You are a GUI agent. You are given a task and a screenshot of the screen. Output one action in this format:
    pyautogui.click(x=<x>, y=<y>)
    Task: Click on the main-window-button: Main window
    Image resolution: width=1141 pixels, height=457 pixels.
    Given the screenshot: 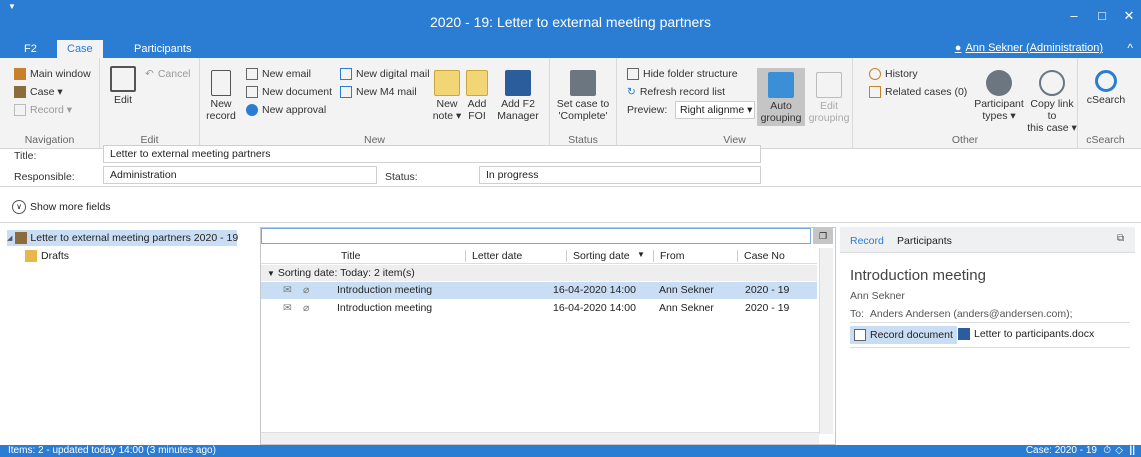 What is the action you would take?
    pyautogui.click(x=52, y=74)
    